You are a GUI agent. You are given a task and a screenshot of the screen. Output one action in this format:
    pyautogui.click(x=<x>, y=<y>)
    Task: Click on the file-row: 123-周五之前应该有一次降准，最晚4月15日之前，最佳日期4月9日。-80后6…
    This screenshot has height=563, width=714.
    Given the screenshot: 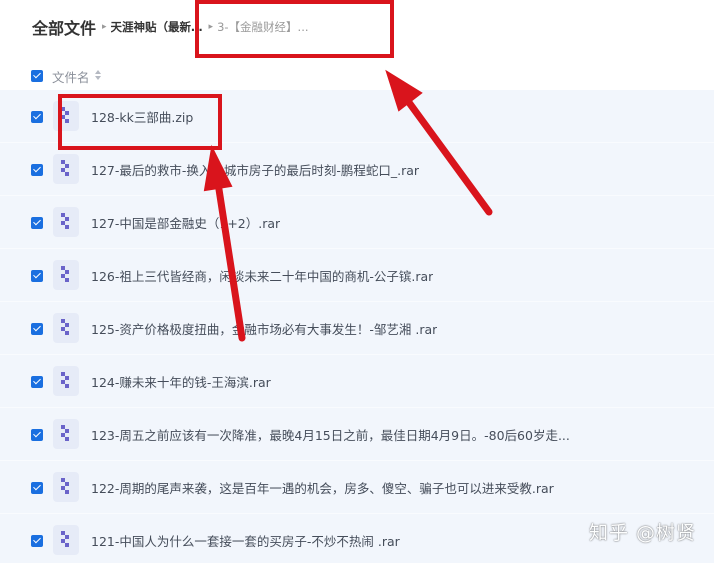 What is the action you would take?
    pyautogui.click(x=357, y=434)
    